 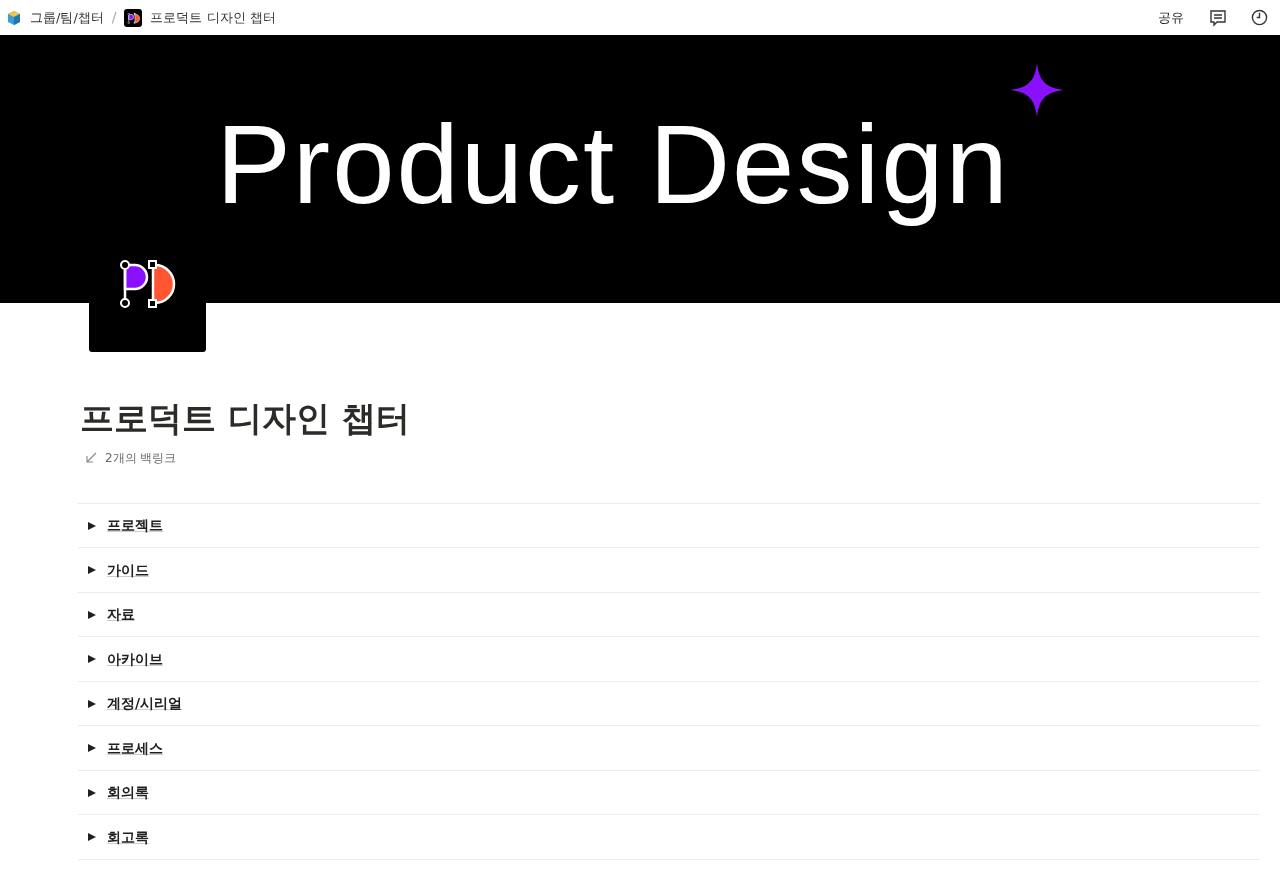 I want to click on toggle-heading: 회고록, so click(x=128, y=837).